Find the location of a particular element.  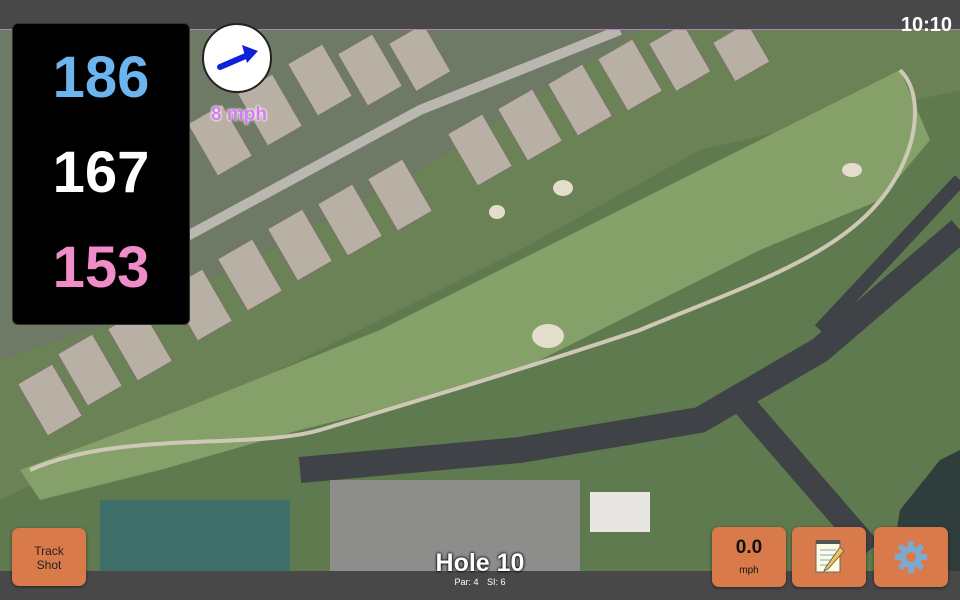

track-shot-button: Track Shot is located at coordinates (49, 557).